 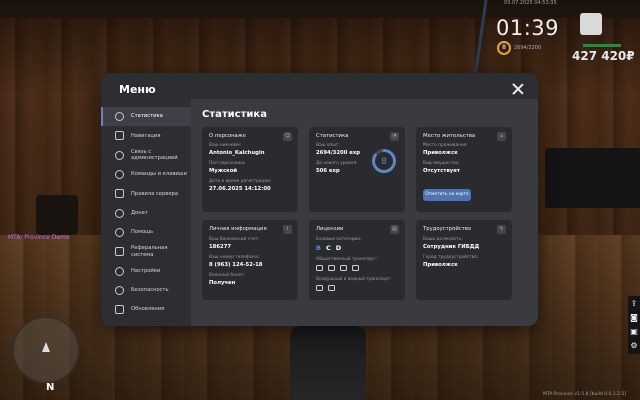 What do you see at coordinates (443, 239) in the screenshot?
I see `position-label: Ваша должность:` at bounding box center [443, 239].